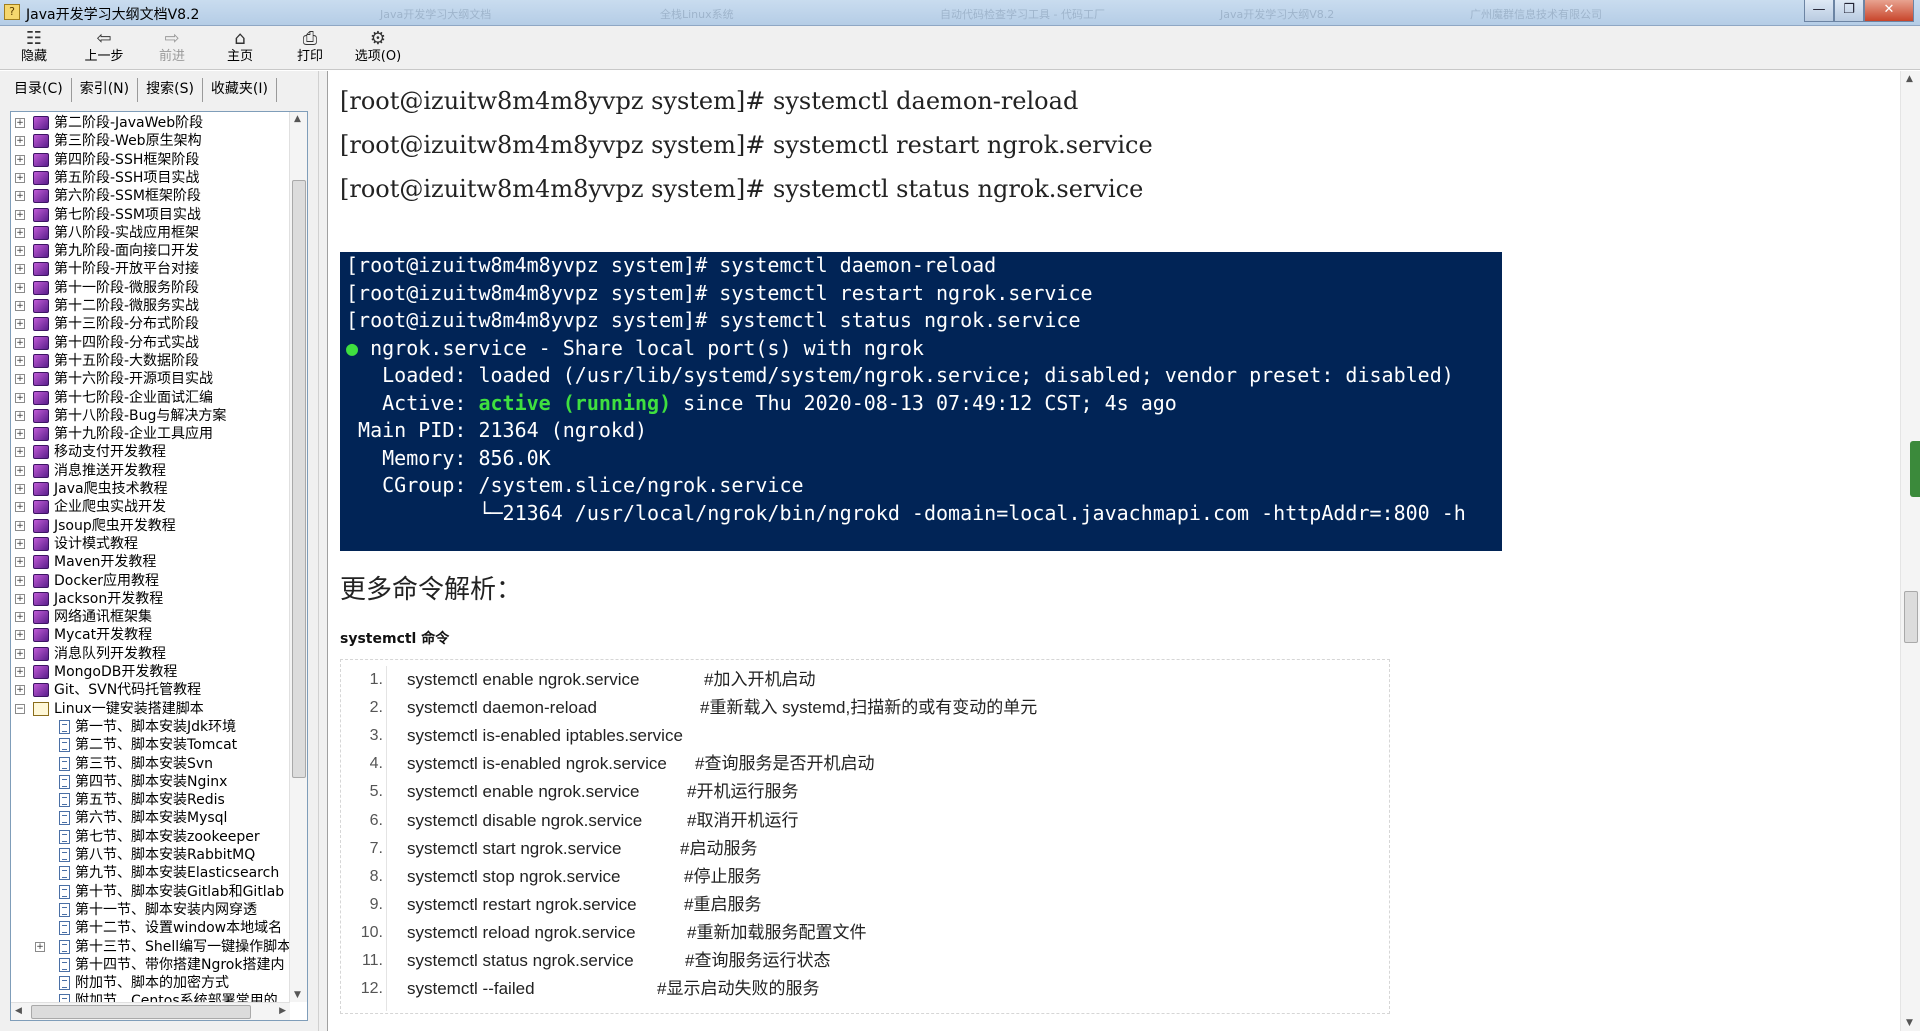  What do you see at coordinates (1915, 469) in the screenshot?
I see `side-handle` at bounding box center [1915, 469].